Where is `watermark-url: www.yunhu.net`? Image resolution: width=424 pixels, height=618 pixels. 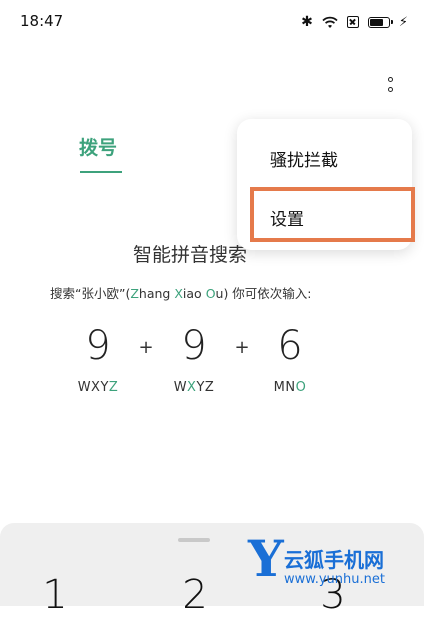 watermark-url: www.yunhu.net is located at coordinates (334, 579).